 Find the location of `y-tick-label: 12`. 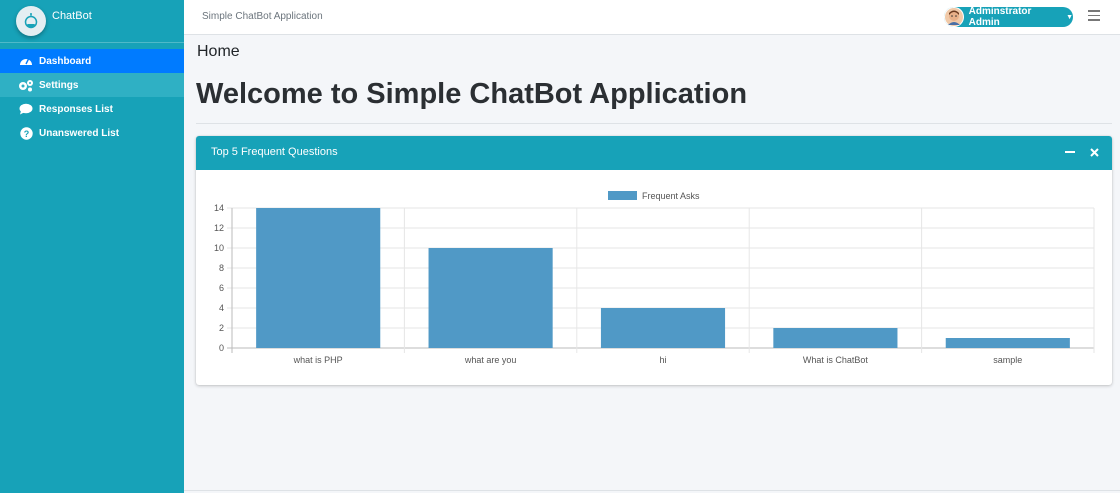

y-tick-label: 12 is located at coordinates (219, 228).